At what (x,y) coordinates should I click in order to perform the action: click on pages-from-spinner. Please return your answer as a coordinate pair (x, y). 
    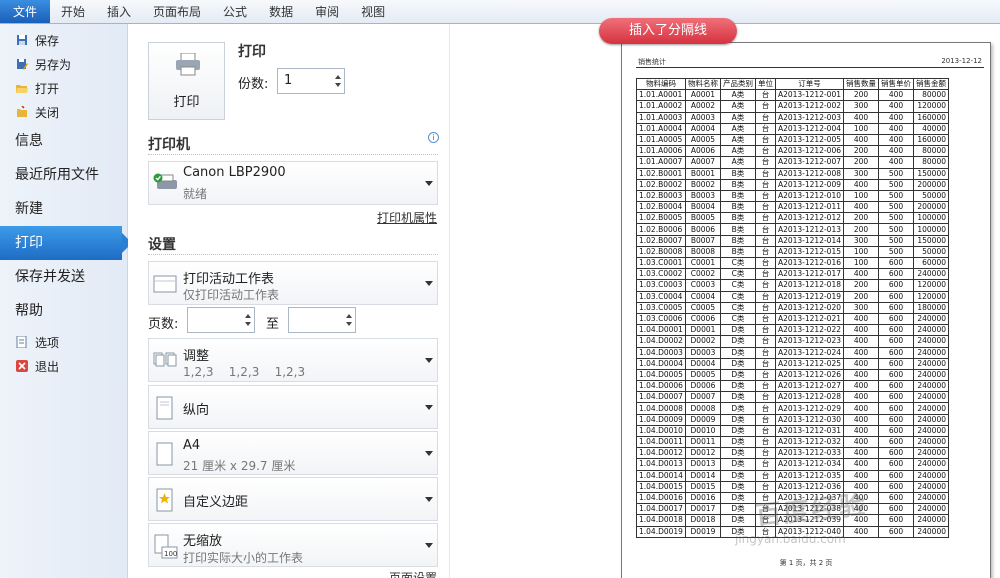
    Looking at the image, I should click on (221, 320).